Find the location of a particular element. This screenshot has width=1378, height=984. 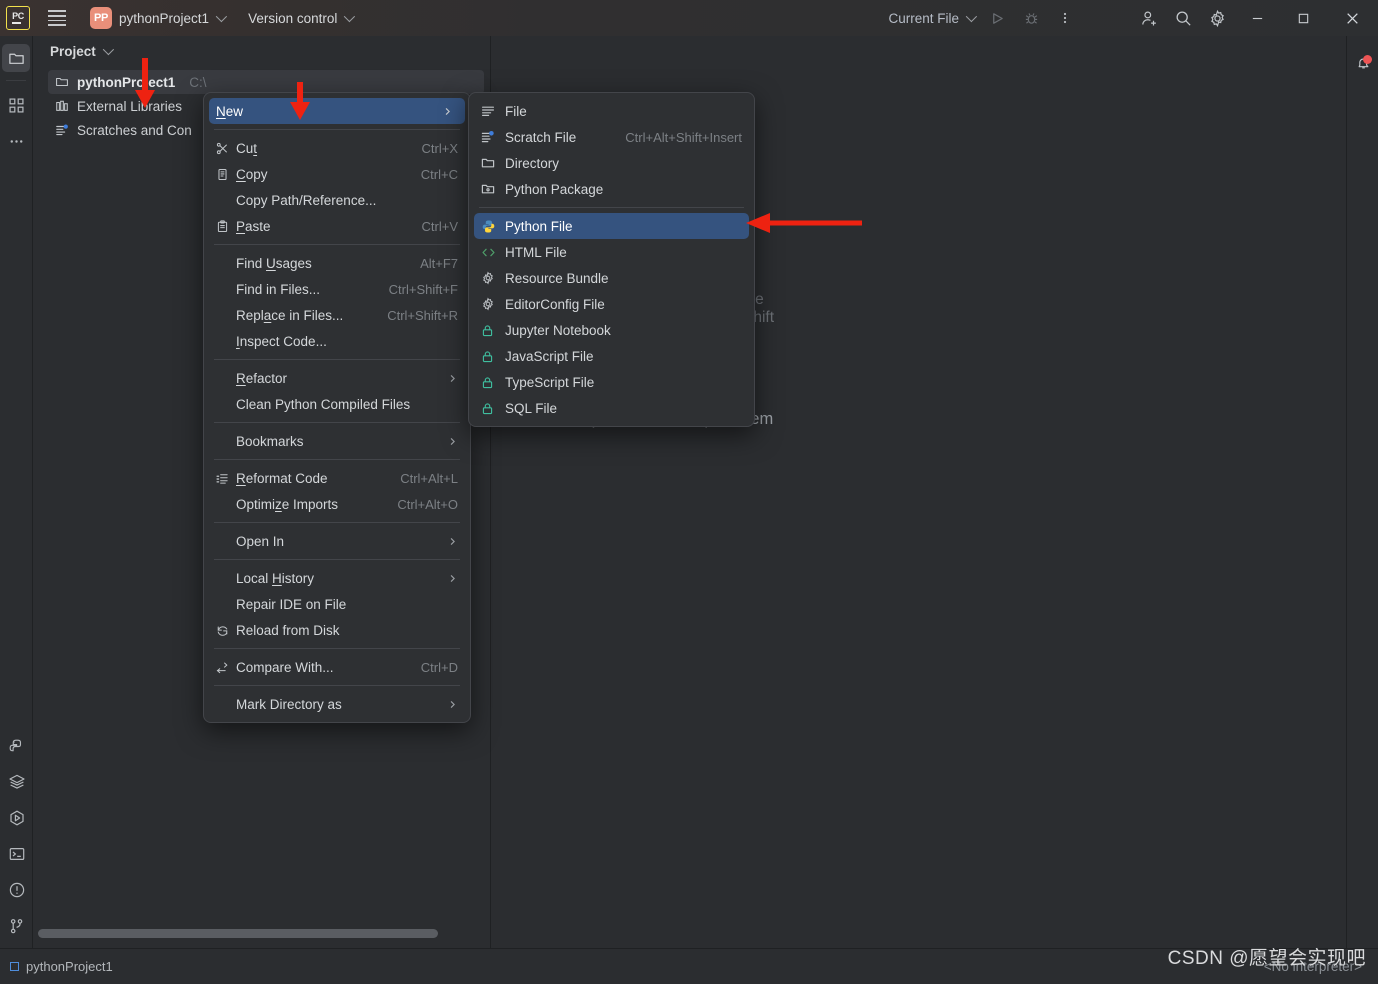

run-configuration-label: Current File is located at coordinates (923, 18).